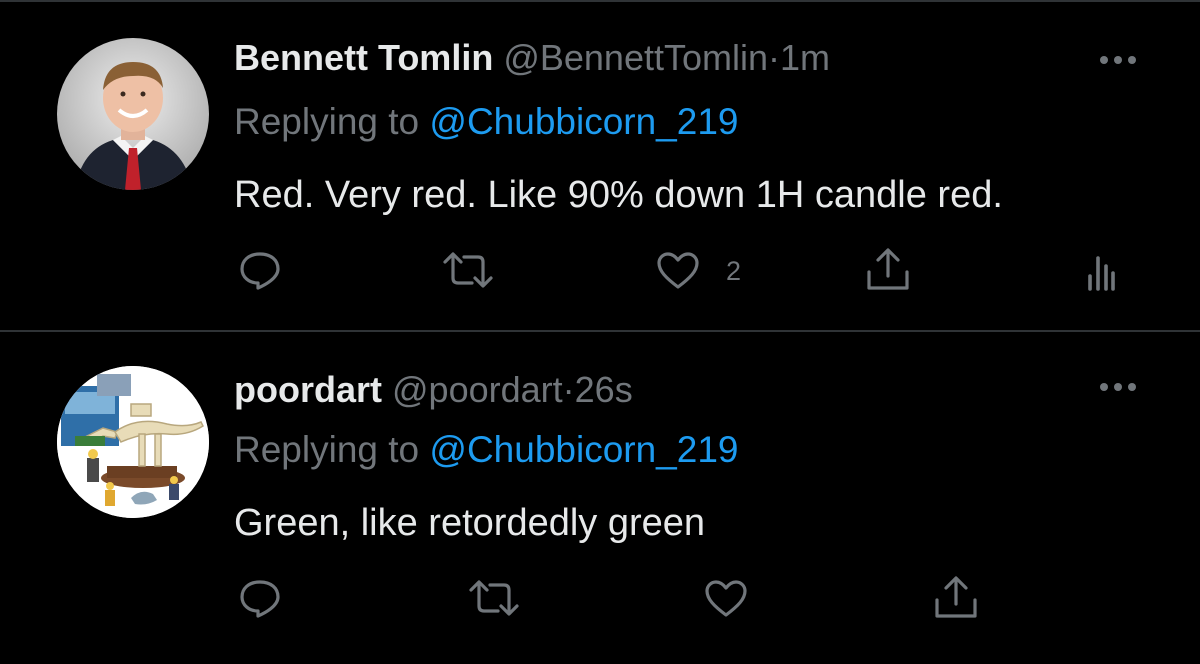 Image resolution: width=1200 pixels, height=664 pixels. I want to click on analytics-icon, so click(1101, 272).